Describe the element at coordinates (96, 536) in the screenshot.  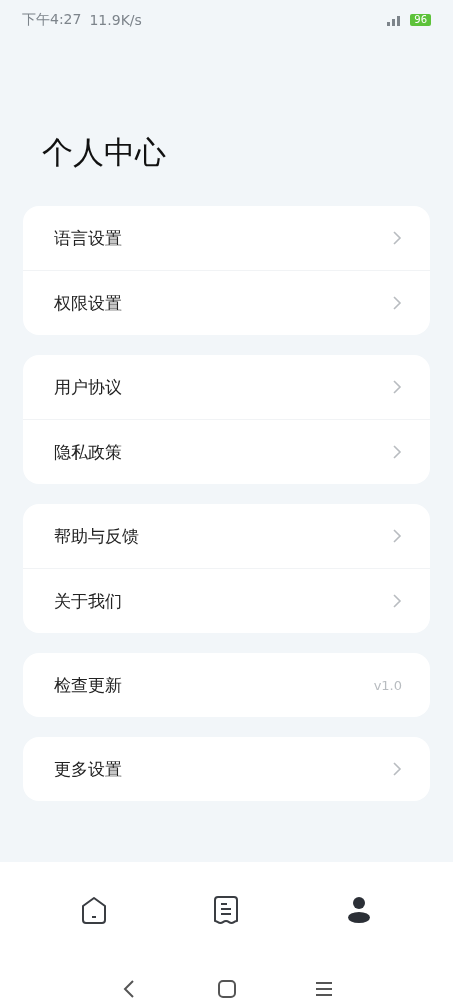
I see `item-label: 帮助与反馈` at that location.